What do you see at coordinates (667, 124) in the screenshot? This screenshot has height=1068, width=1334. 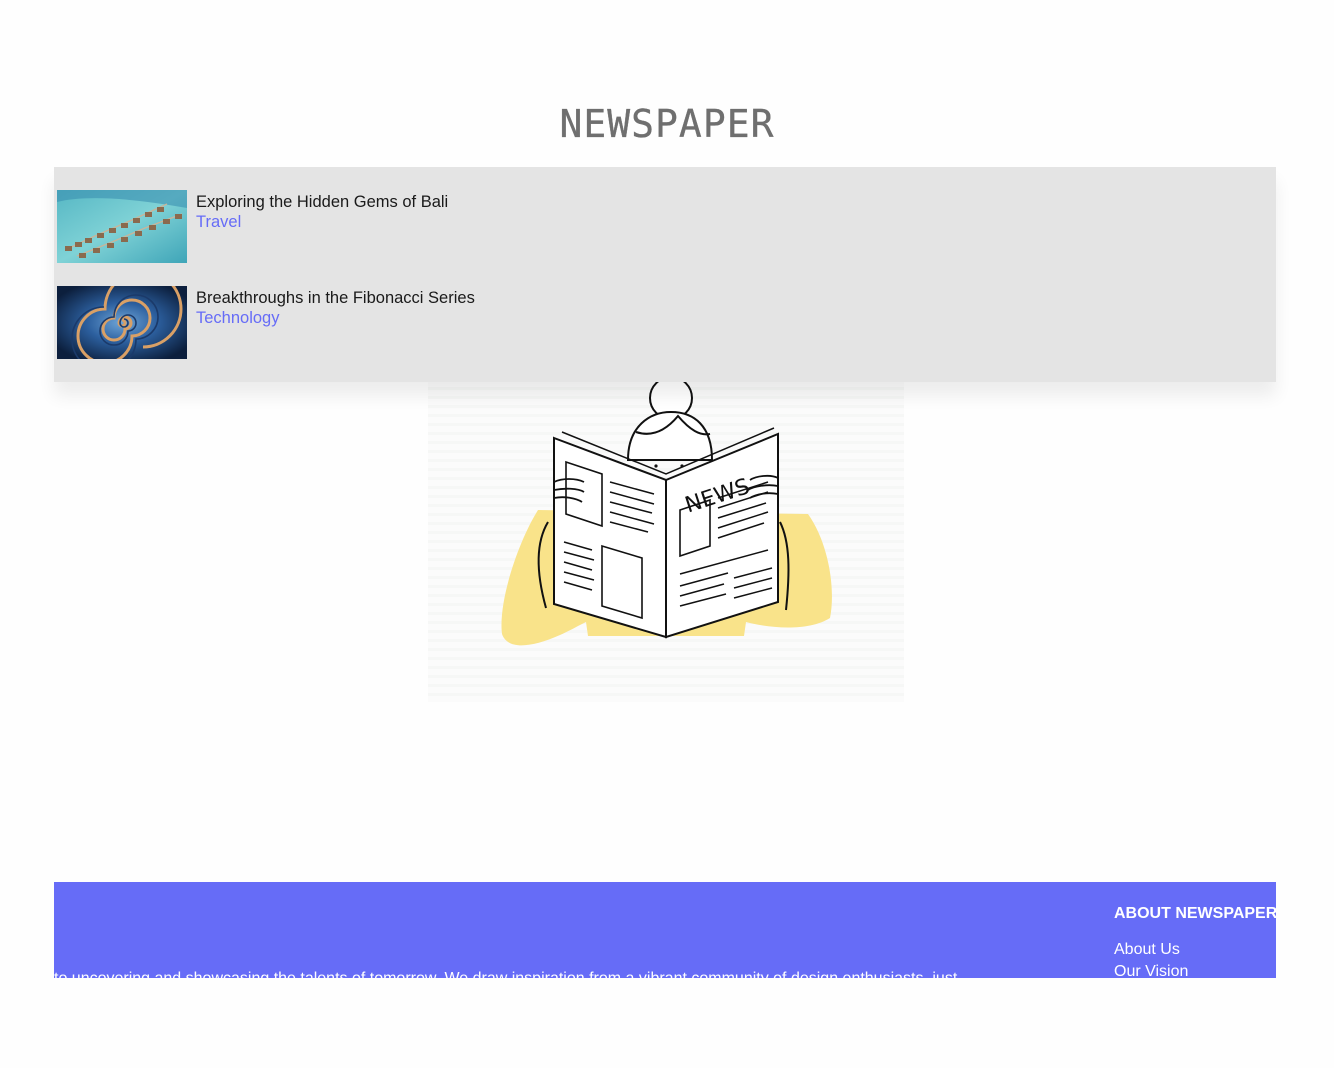 I see `site-title: NEWSPAPER` at bounding box center [667, 124].